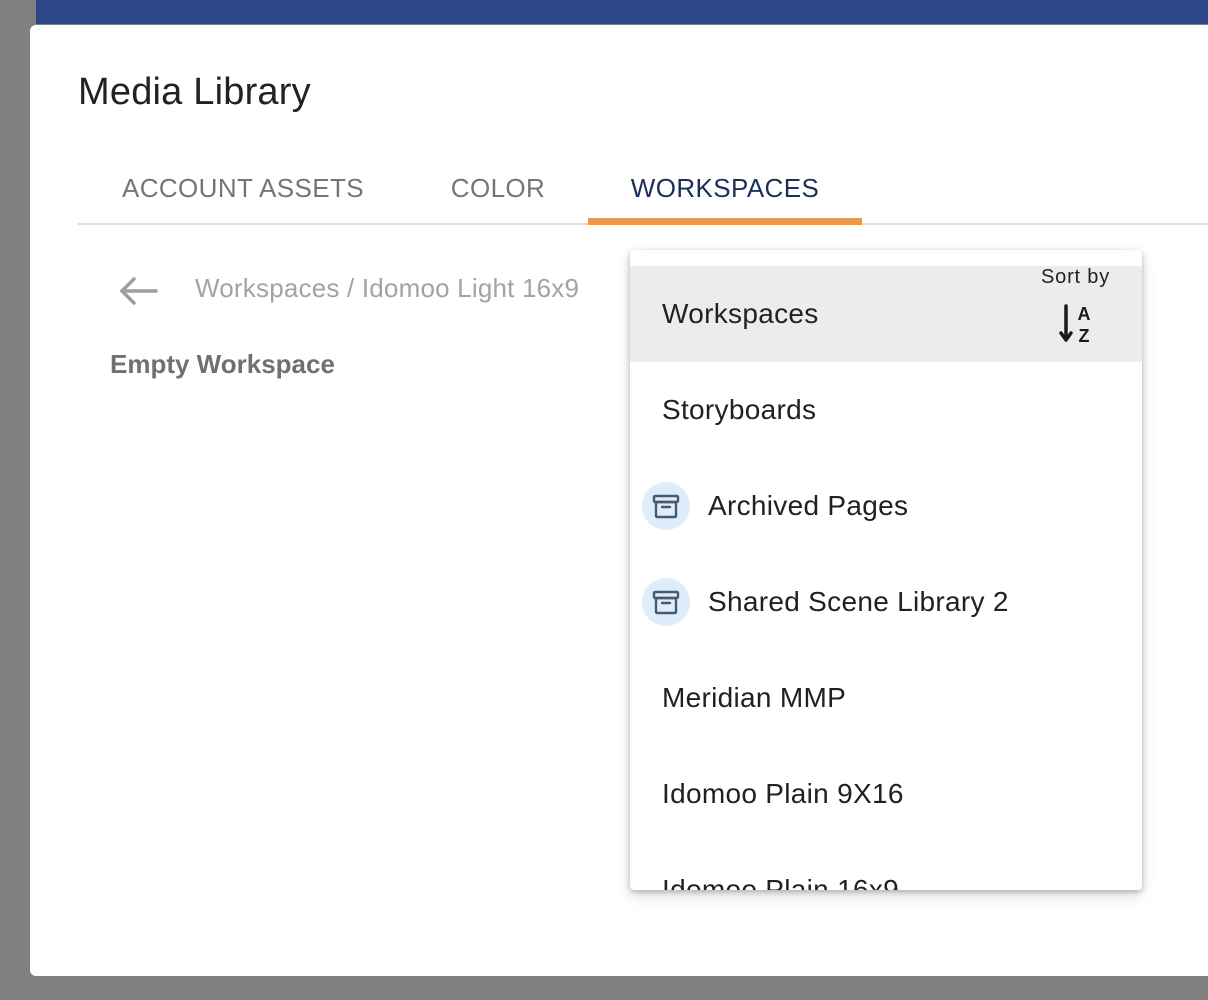 Image resolution: width=1208 pixels, height=1000 pixels. Describe the element at coordinates (808, 505) in the screenshot. I see `dropdown-item-label: Archived Pages` at that location.